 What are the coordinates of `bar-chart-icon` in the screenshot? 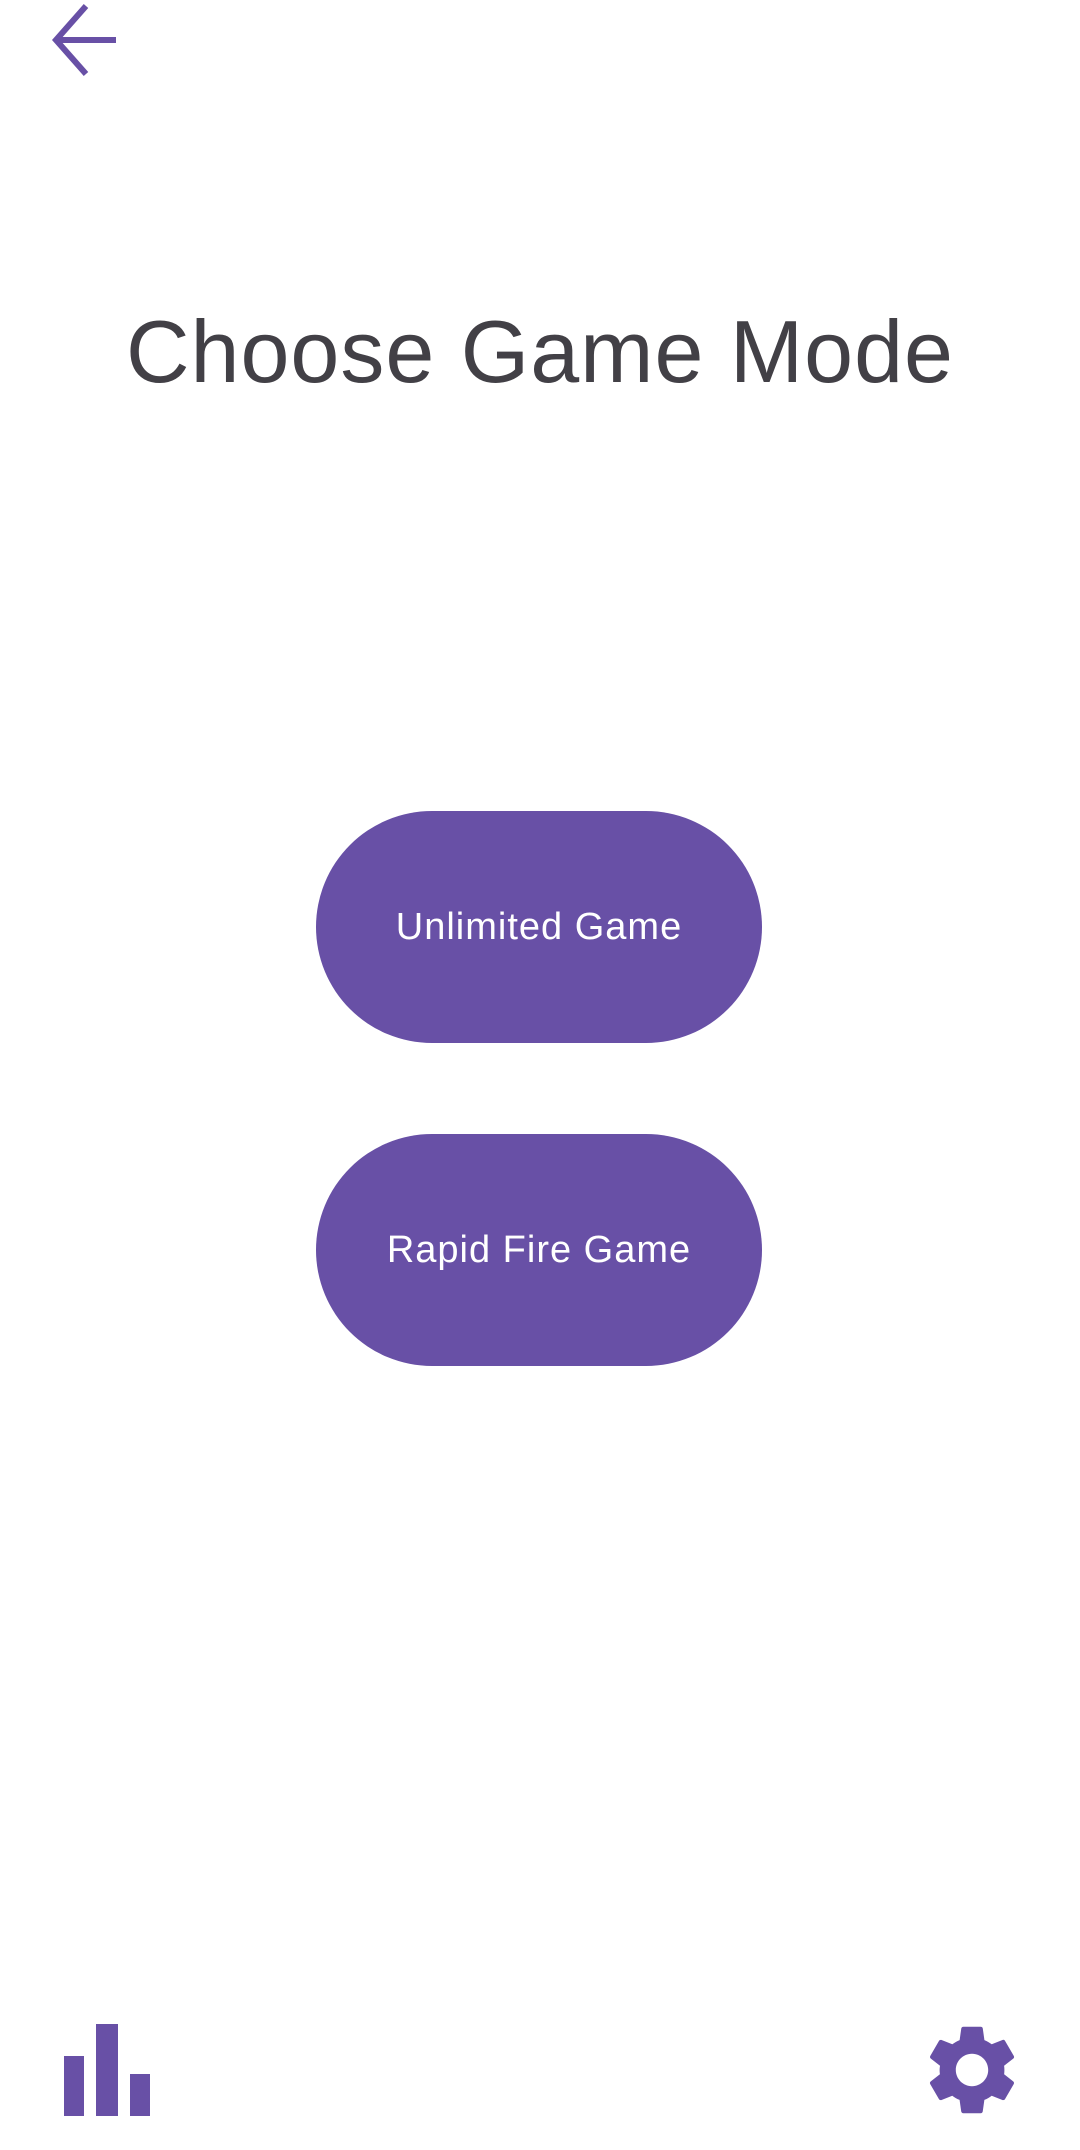 It's located at (107, 2070).